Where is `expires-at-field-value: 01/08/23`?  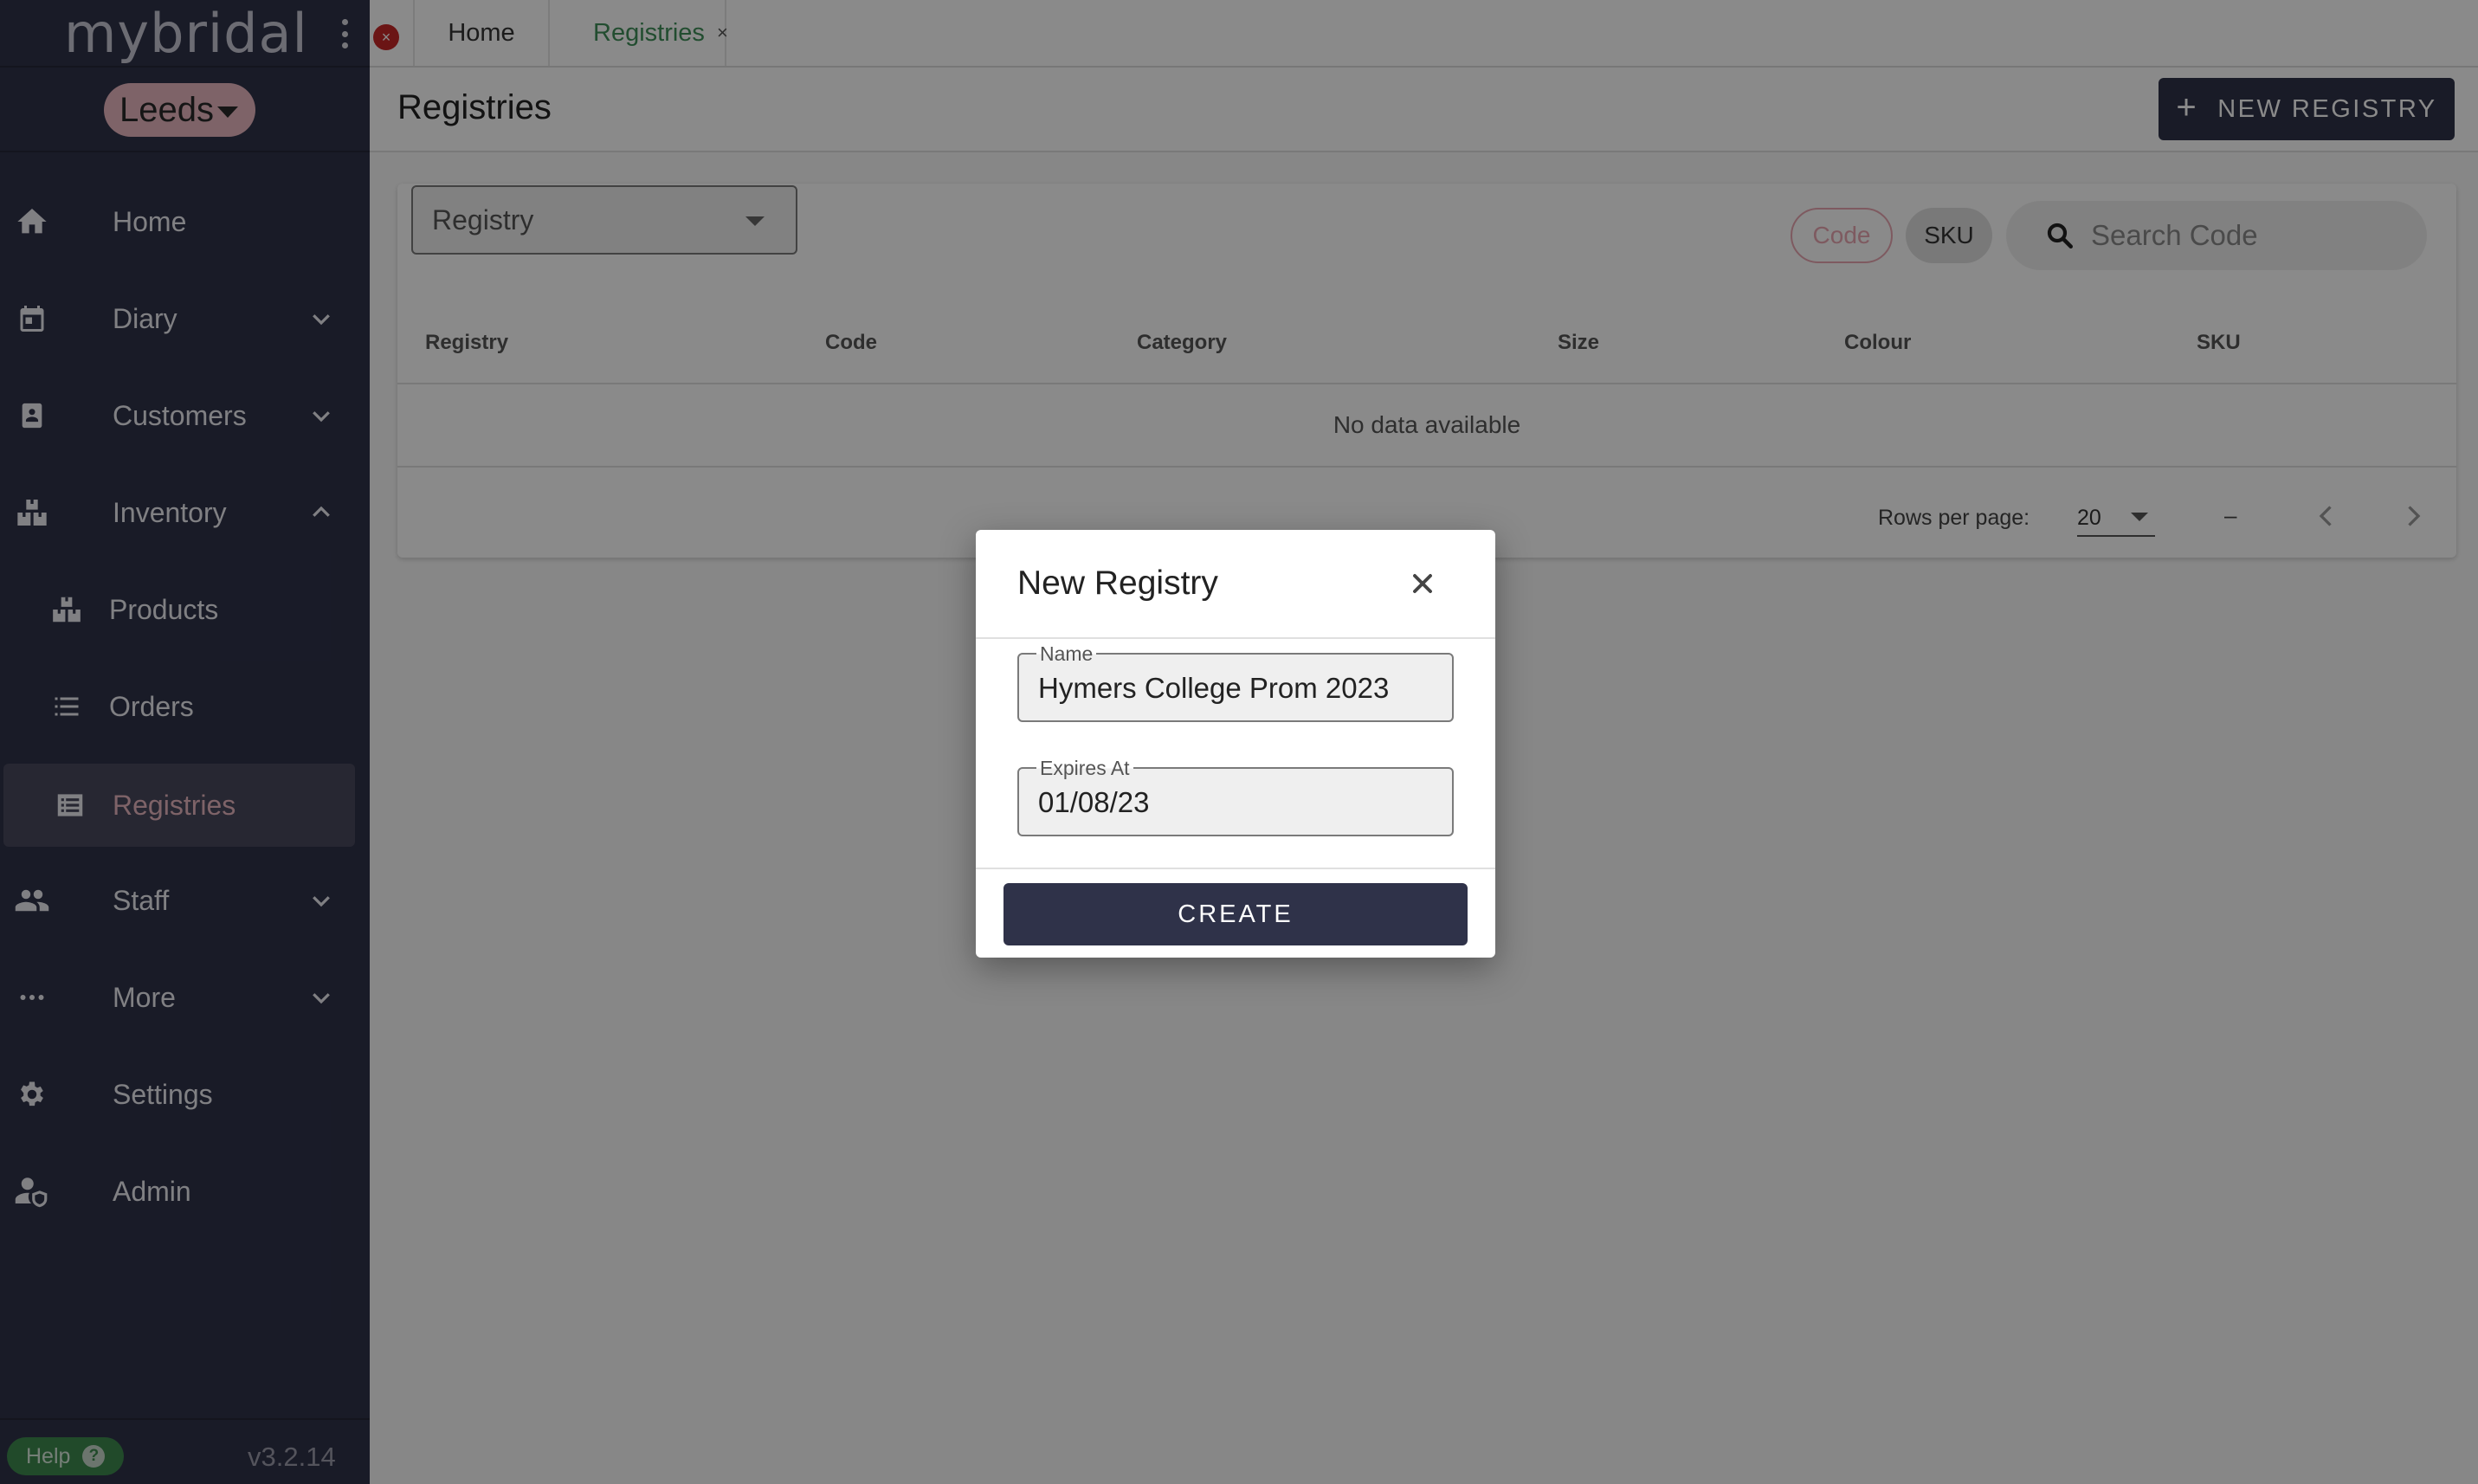
expires-at-field-value: 01/08/23 is located at coordinates (1094, 802).